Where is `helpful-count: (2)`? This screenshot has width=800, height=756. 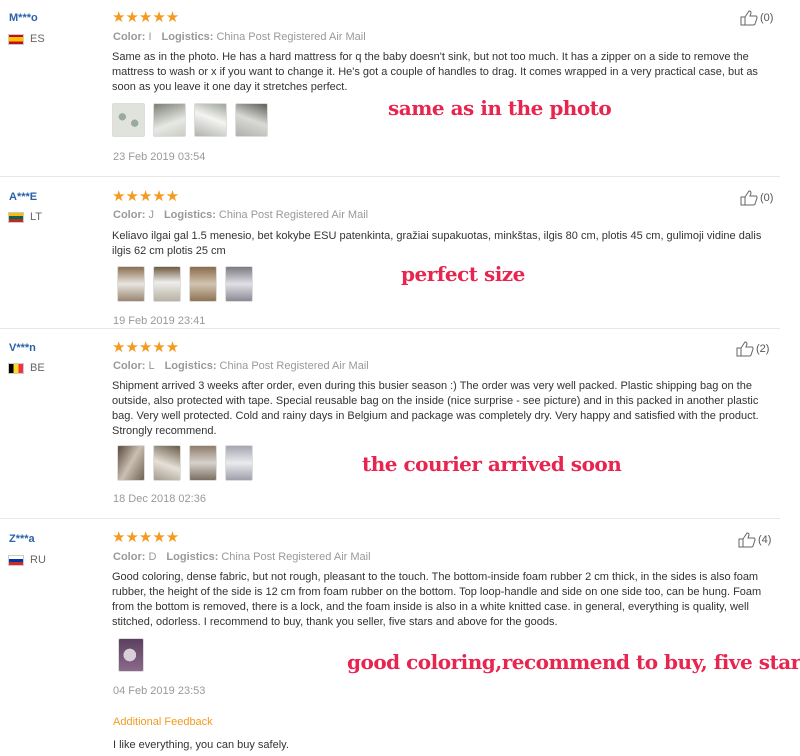 helpful-count: (2) is located at coordinates (763, 349).